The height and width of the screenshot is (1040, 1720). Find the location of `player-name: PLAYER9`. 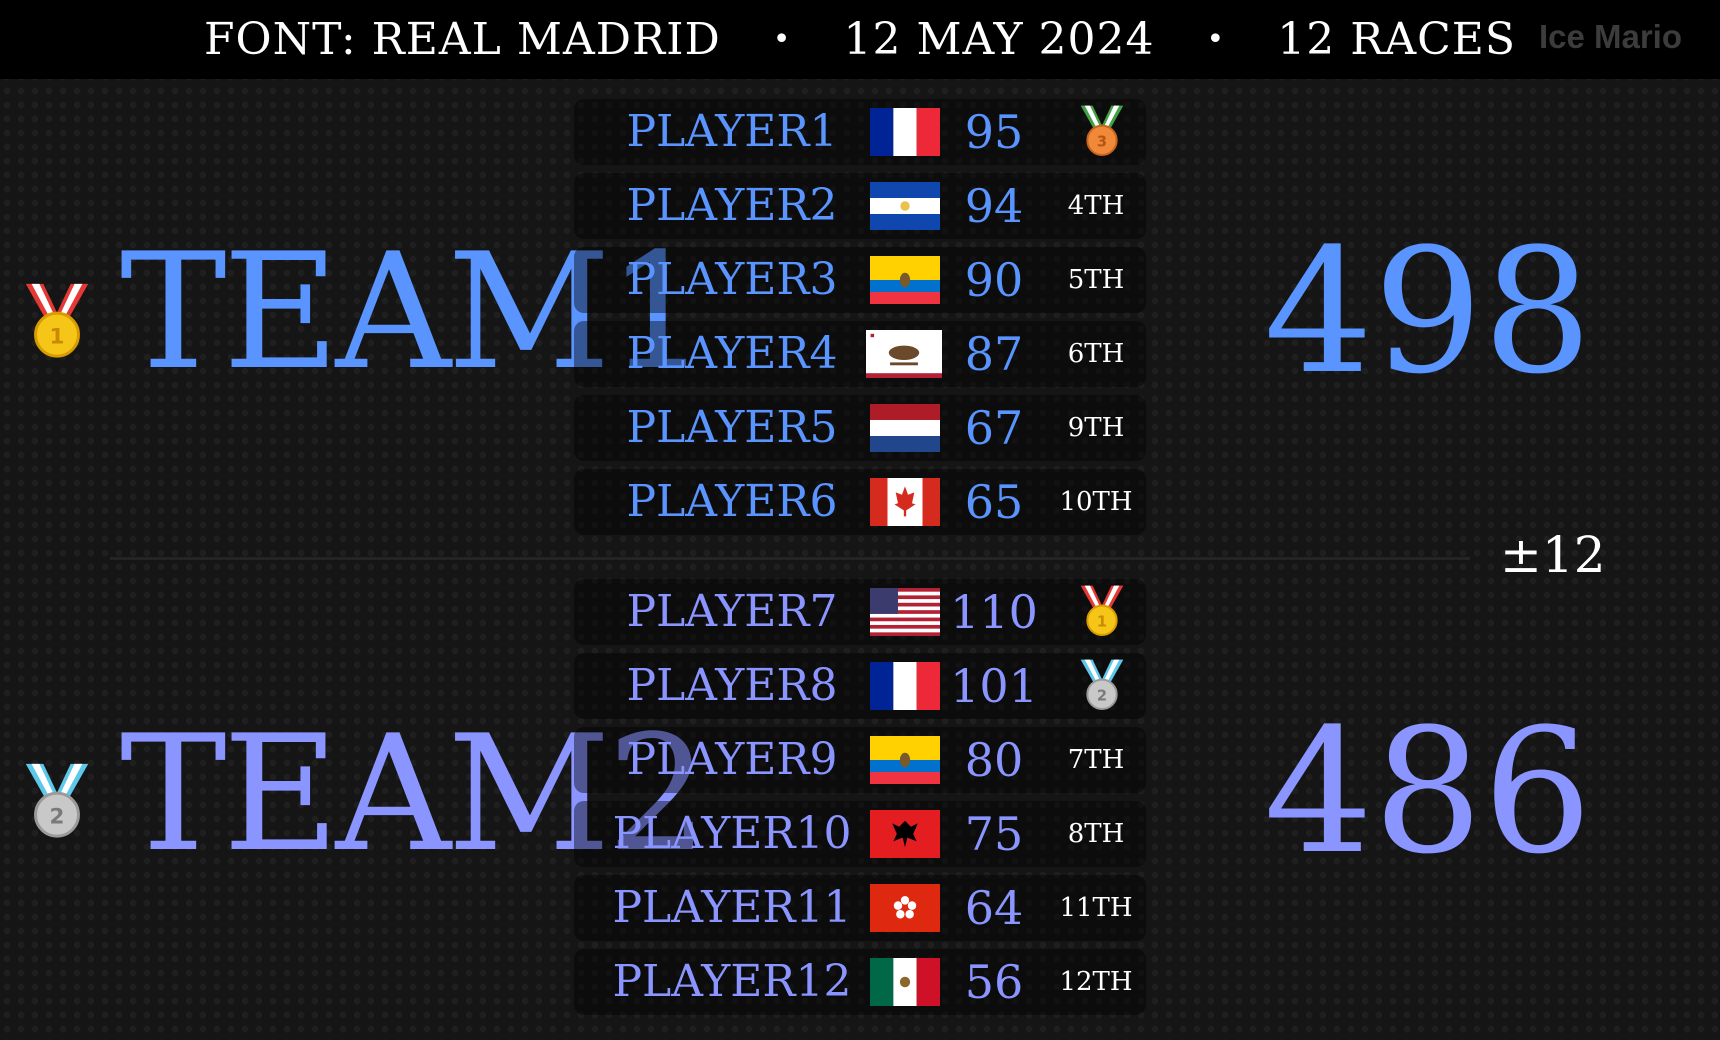

player-name: PLAYER9 is located at coordinates (732, 759).